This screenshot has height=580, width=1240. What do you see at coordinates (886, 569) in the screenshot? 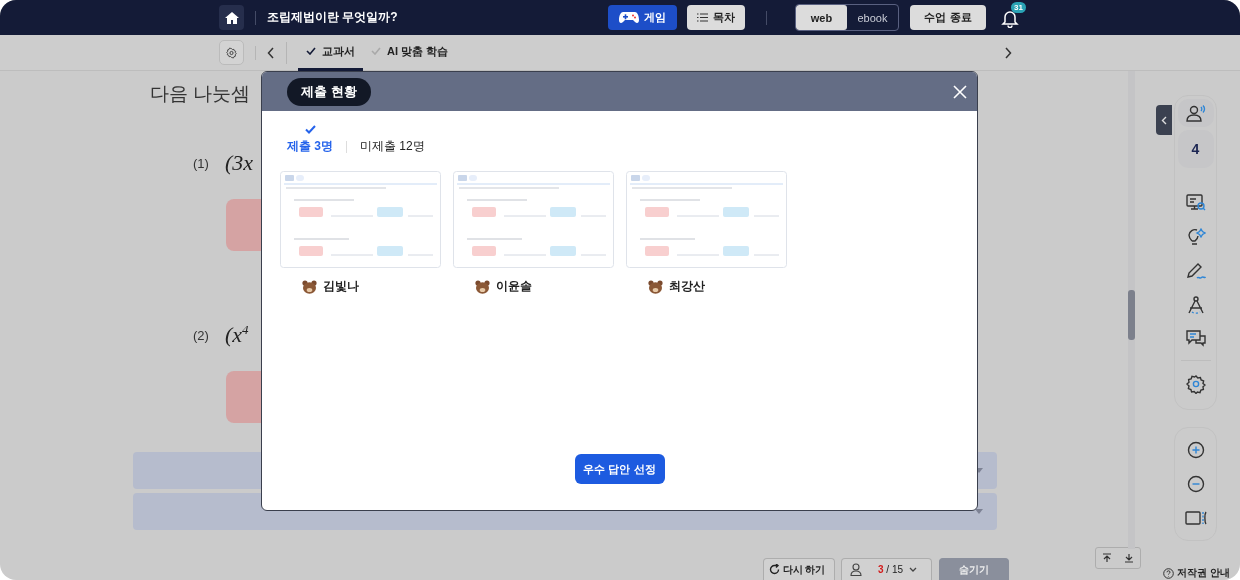
I see `student-selector: 3 / 15` at bounding box center [886, 569].